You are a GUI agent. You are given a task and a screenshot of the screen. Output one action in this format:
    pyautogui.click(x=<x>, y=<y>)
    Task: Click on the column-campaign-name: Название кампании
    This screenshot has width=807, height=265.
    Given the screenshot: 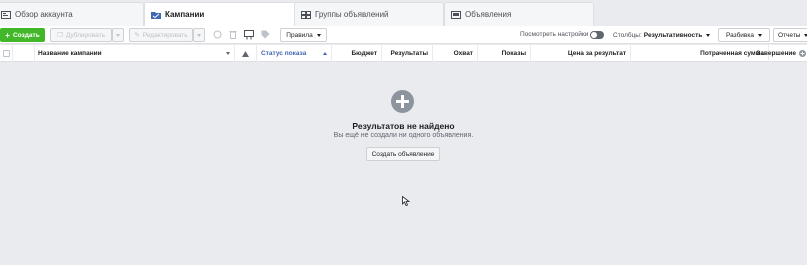 What is the action you would take?
    pyautogui.click(x=135, y=53)
    